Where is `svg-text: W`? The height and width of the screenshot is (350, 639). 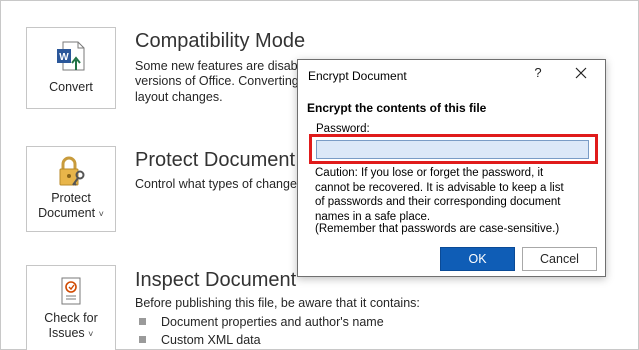 svg-text: W is located at coordinates (64, 57).